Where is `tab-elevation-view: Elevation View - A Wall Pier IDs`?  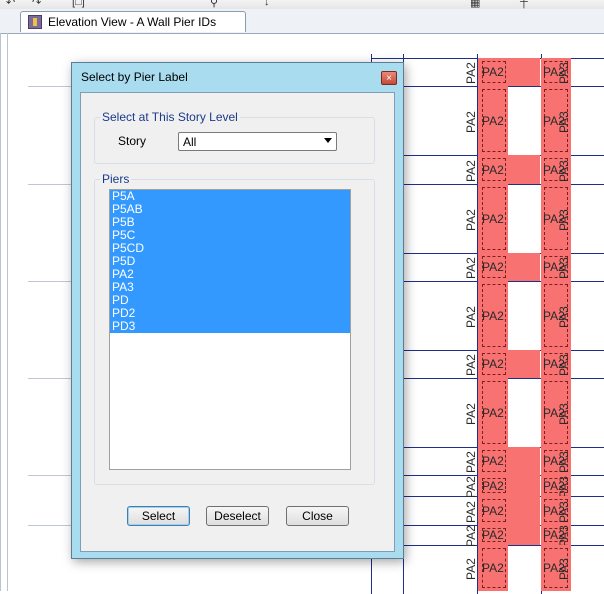
tab-elevation-view: Elevation View - A Wall Pier IDs is located at coordinates (133, 21).